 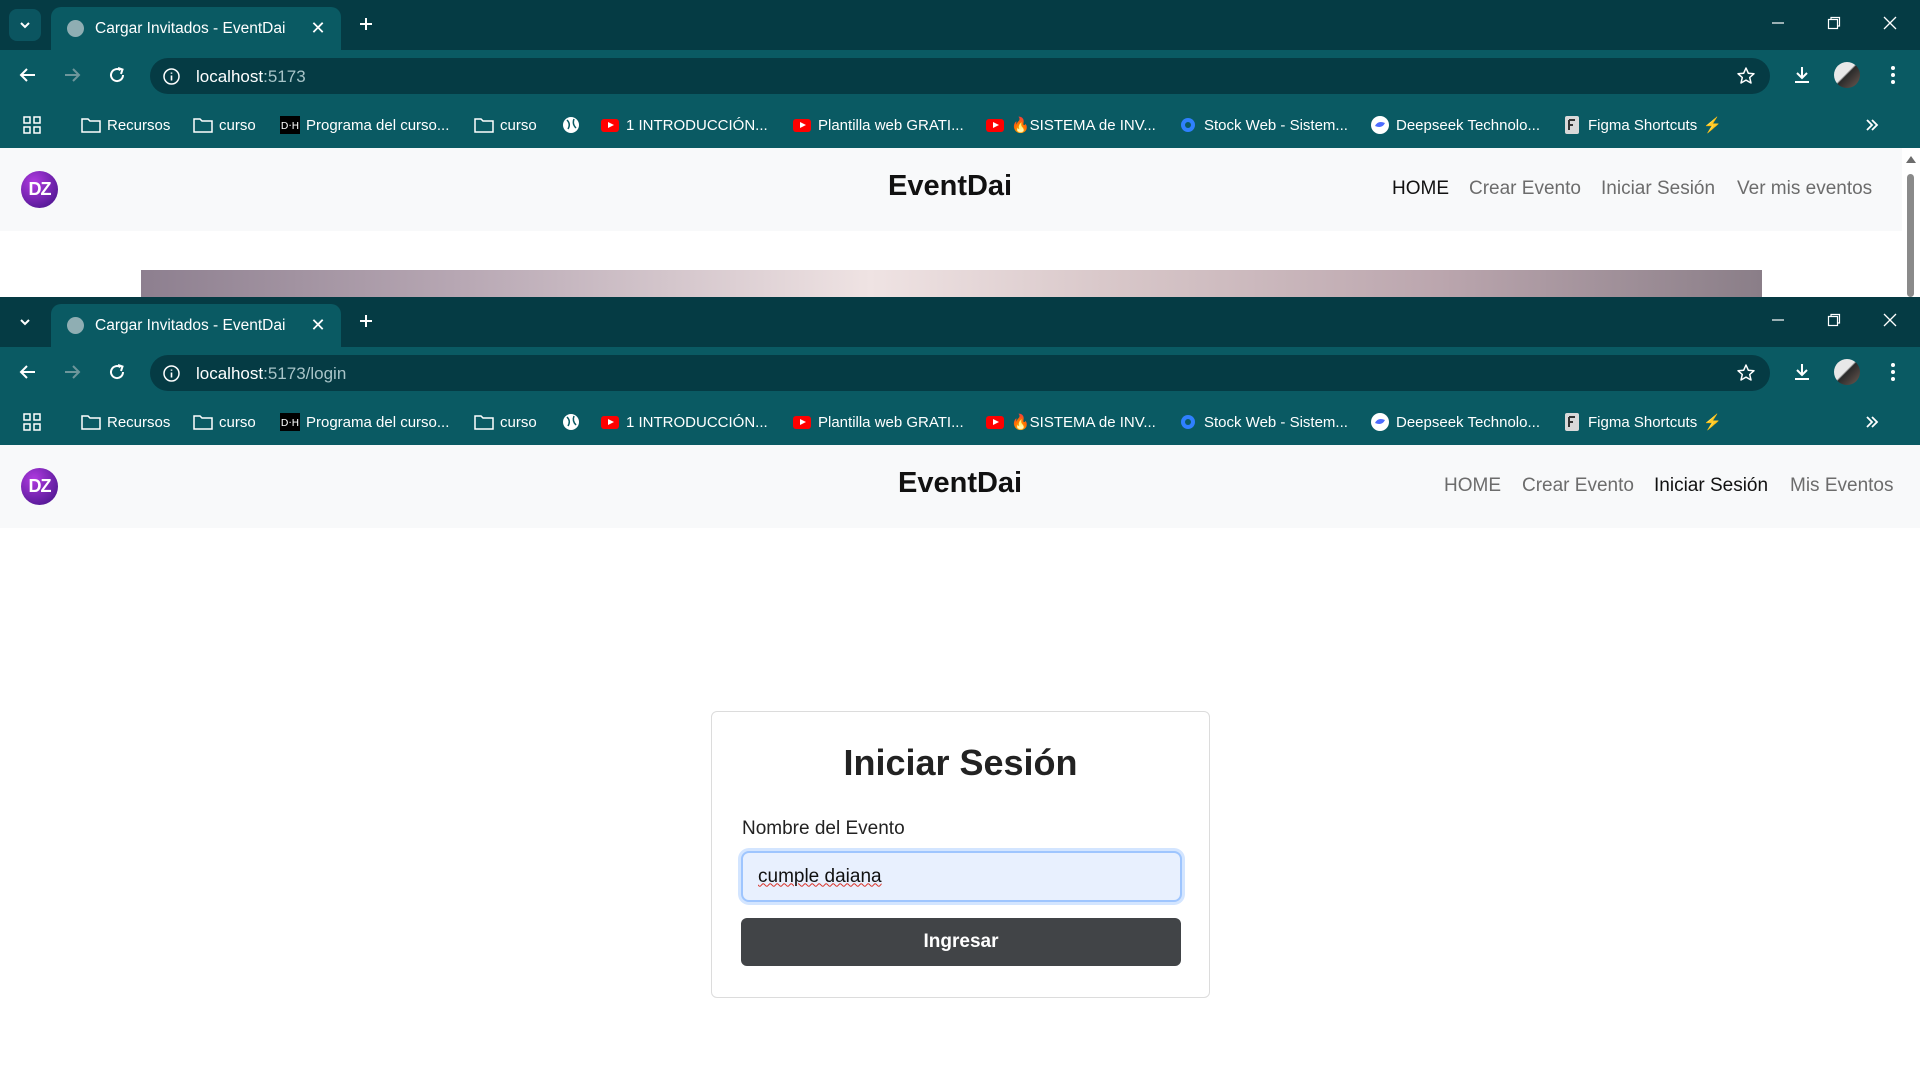 I want to click on nav-mis-eventos: Mis Eventos, so click(x=1841, y=486).